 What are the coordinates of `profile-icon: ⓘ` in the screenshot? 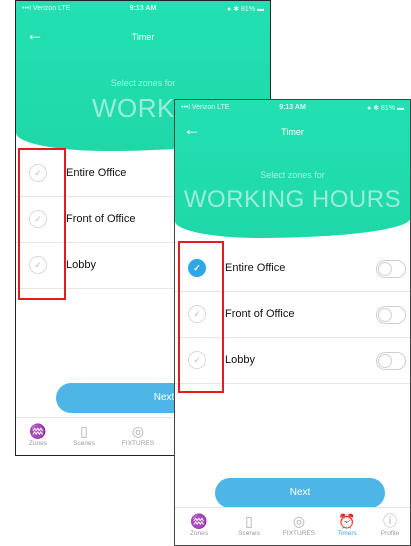 It's located at (390, 521).